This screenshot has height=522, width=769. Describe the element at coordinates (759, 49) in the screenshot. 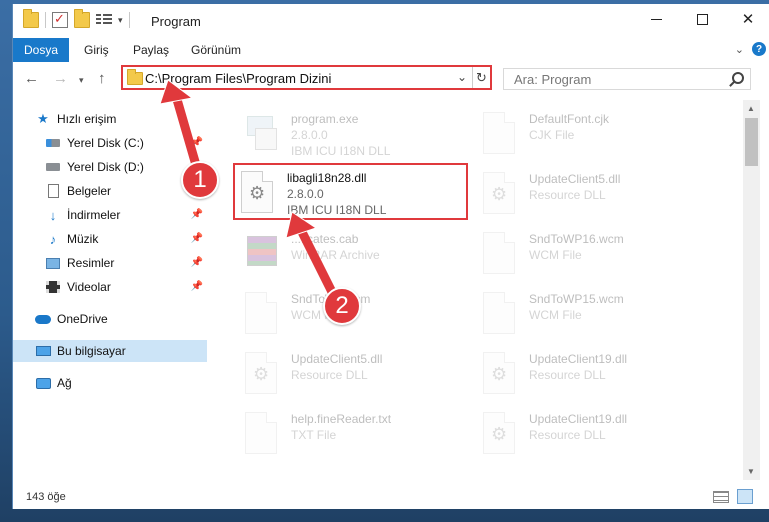

I see `help-icon: ?` at that location.